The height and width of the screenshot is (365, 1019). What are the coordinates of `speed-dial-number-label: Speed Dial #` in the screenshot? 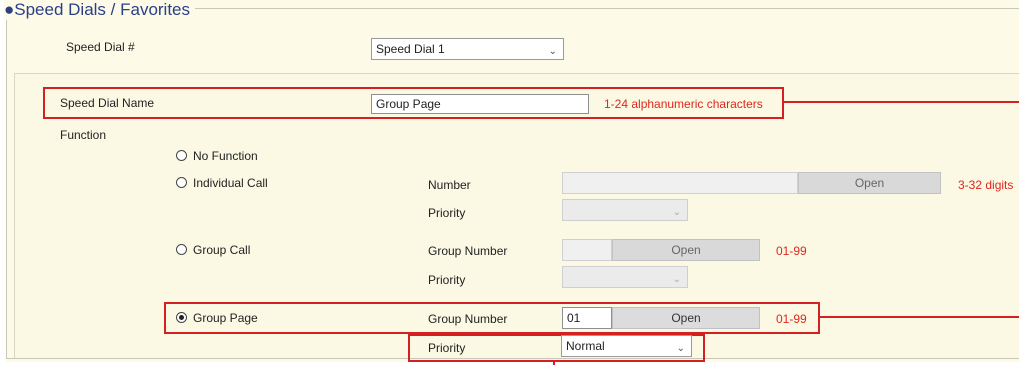 It's located at (100, 47).